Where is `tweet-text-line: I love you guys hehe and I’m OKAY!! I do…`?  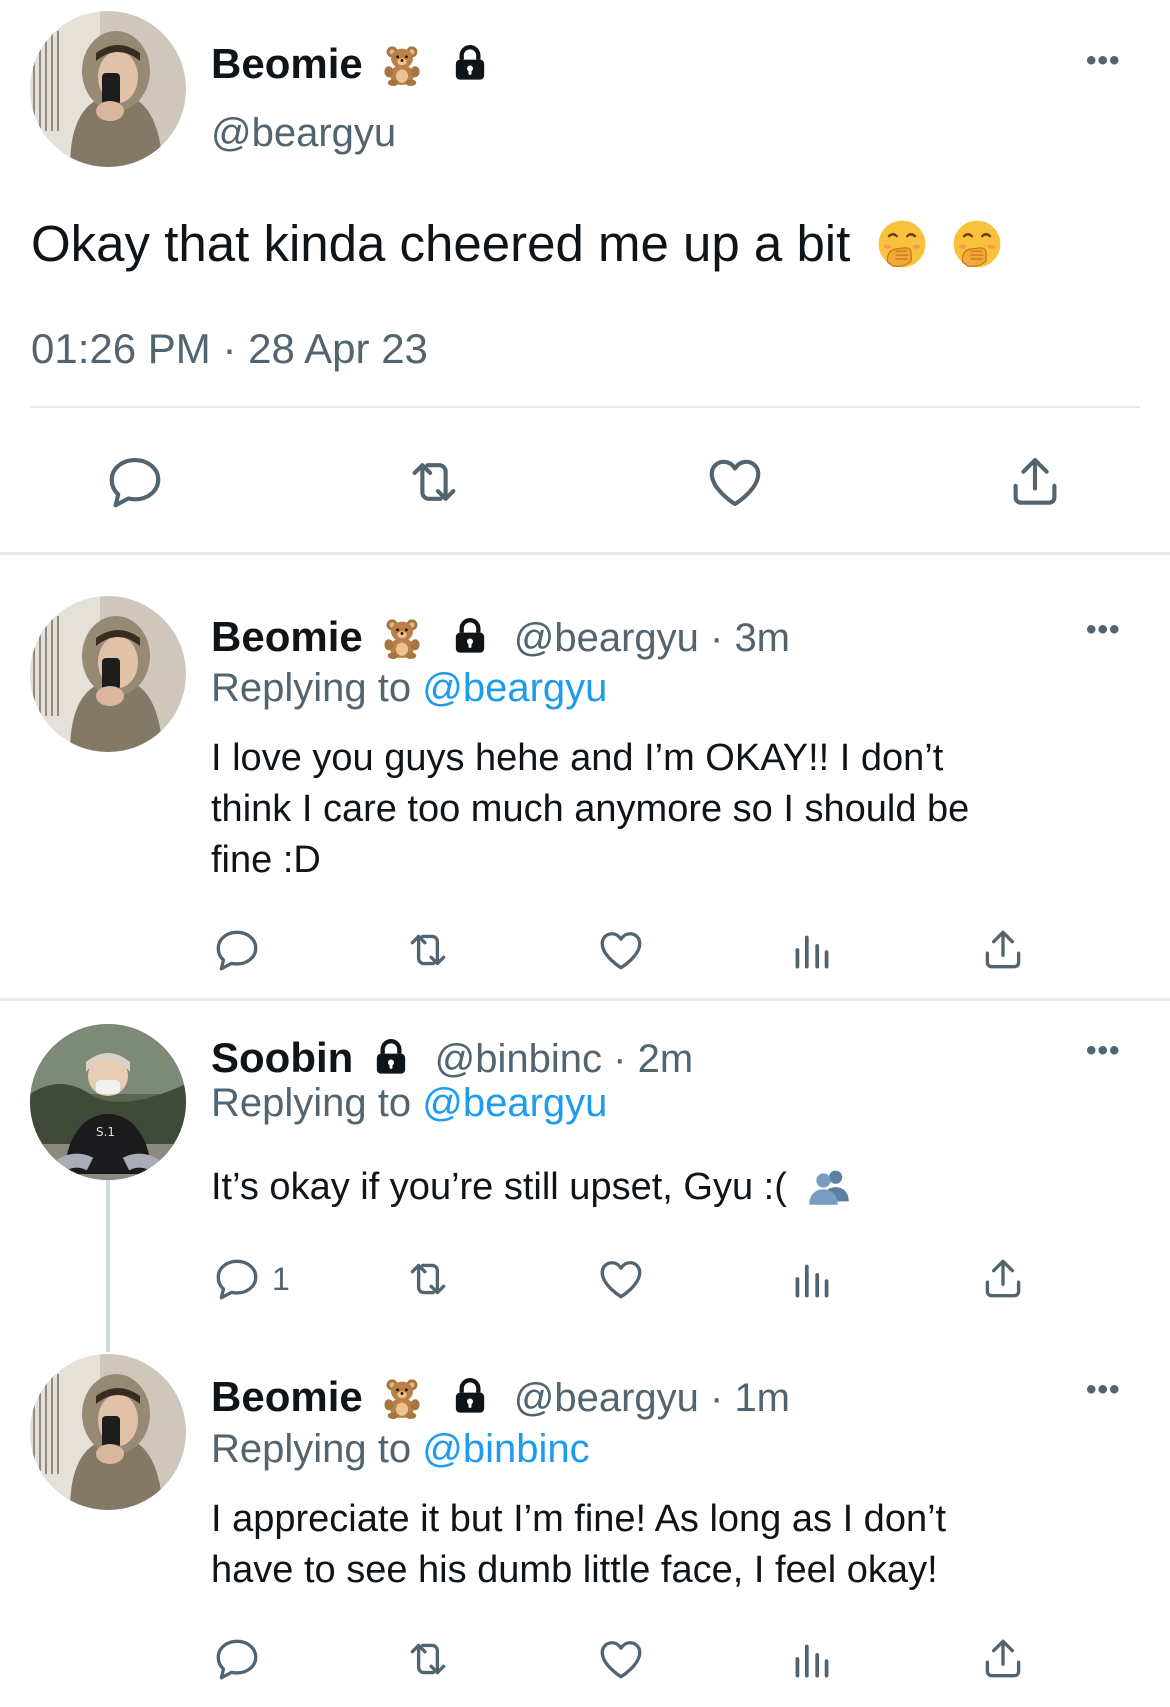 tweet-text-line: I love you guys hehe and I’m OKAY!! I do… is located at coordinates (577, 758).